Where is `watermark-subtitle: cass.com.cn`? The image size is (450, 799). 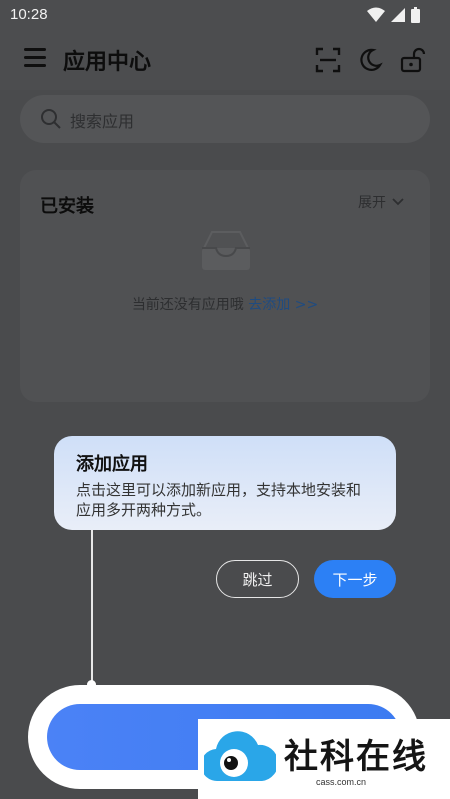 watermark-subtitle: cass.com.cn is located at coordinates (341, 782).